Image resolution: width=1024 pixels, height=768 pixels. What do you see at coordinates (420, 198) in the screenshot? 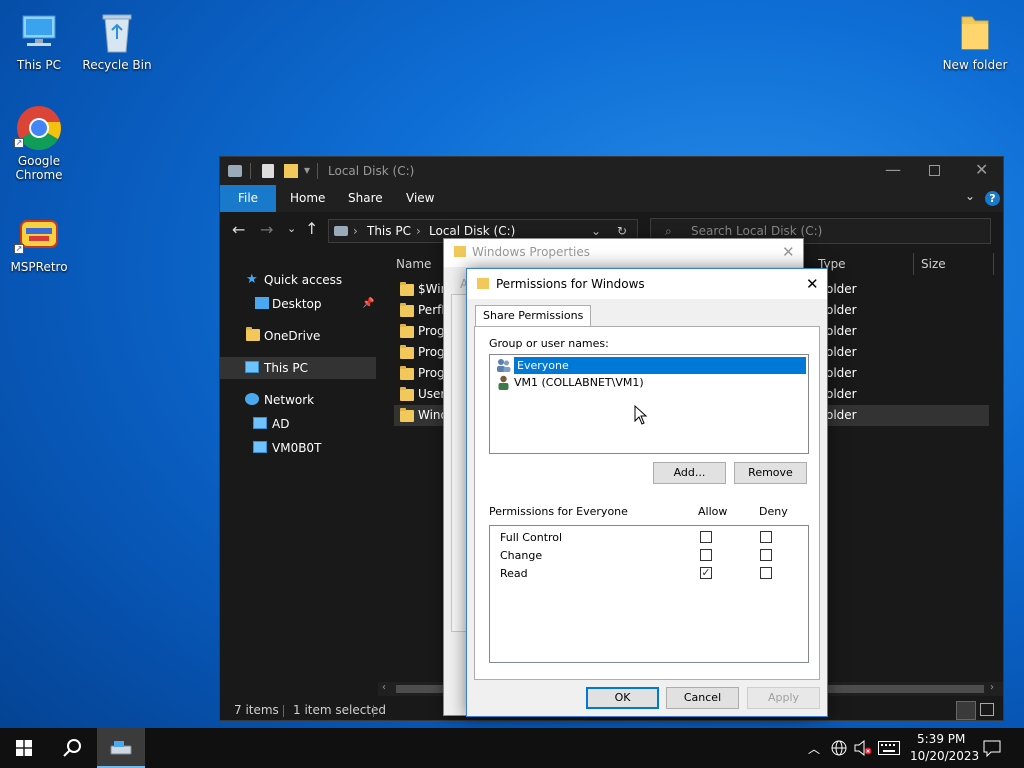
I see `tab-view: View` at bounding box center [420, 198].